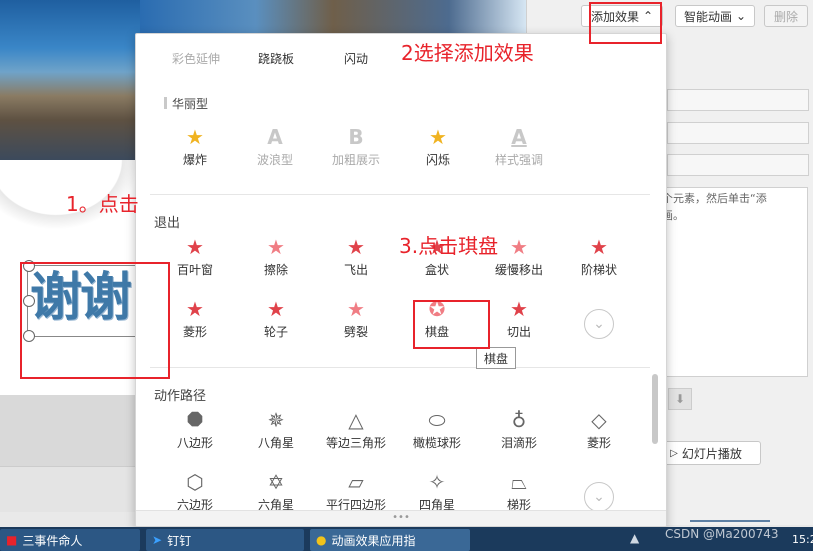  Describe the element at coordinates (496, 358) in the screenshot. I see `tooltip: 棋盘` at that location.